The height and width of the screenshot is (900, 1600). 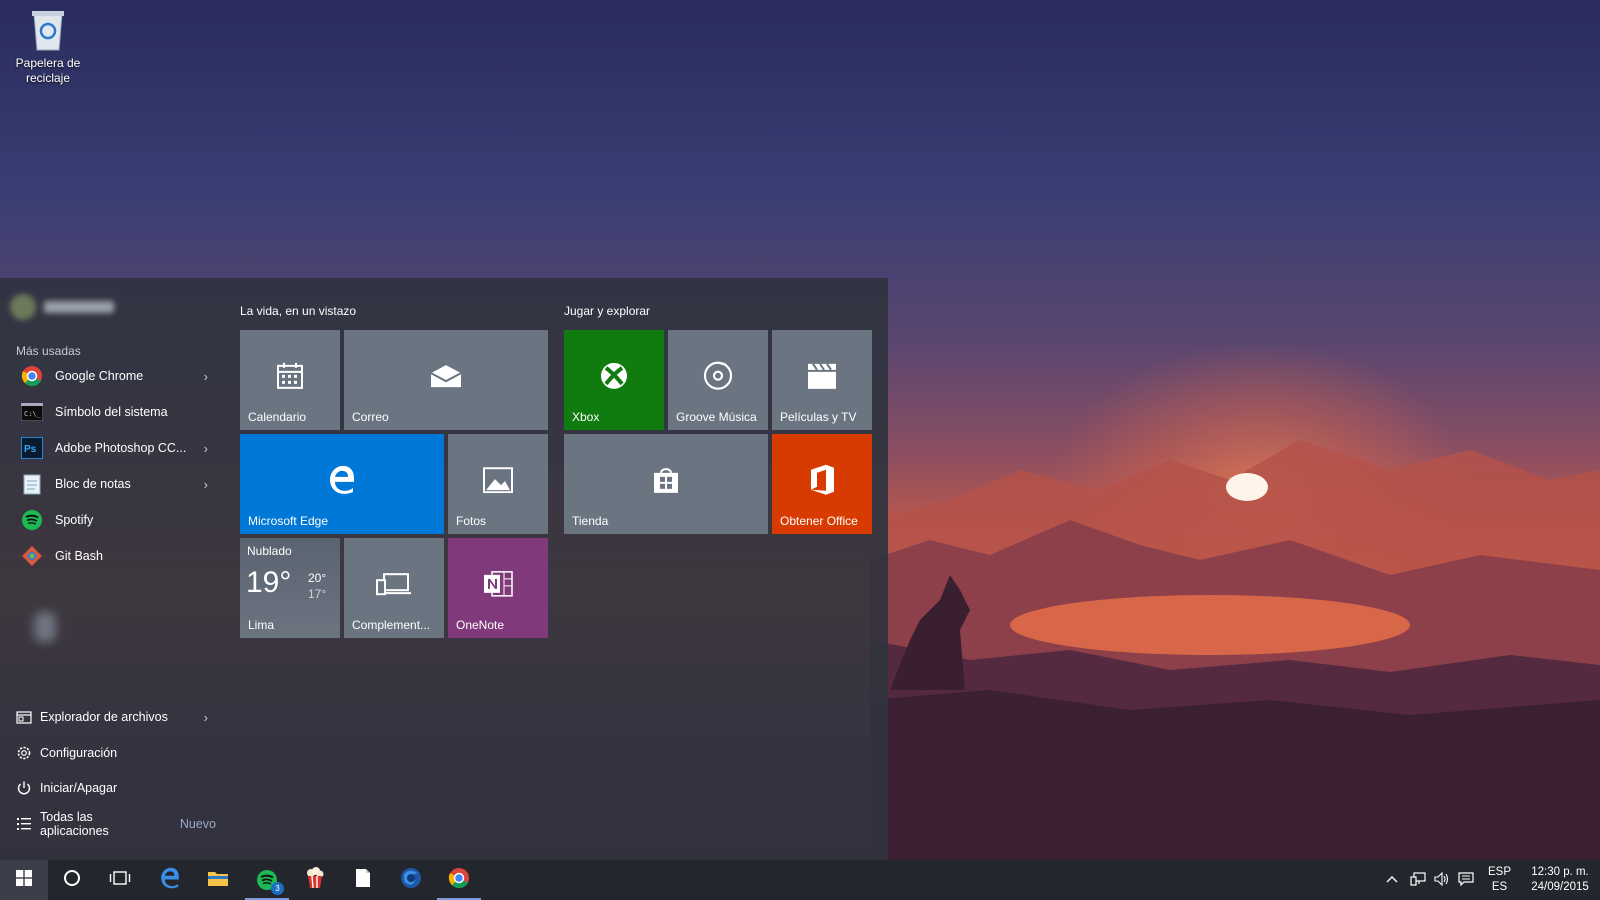 I want to click on taskbar-chrome, so click(x=459, y=880).